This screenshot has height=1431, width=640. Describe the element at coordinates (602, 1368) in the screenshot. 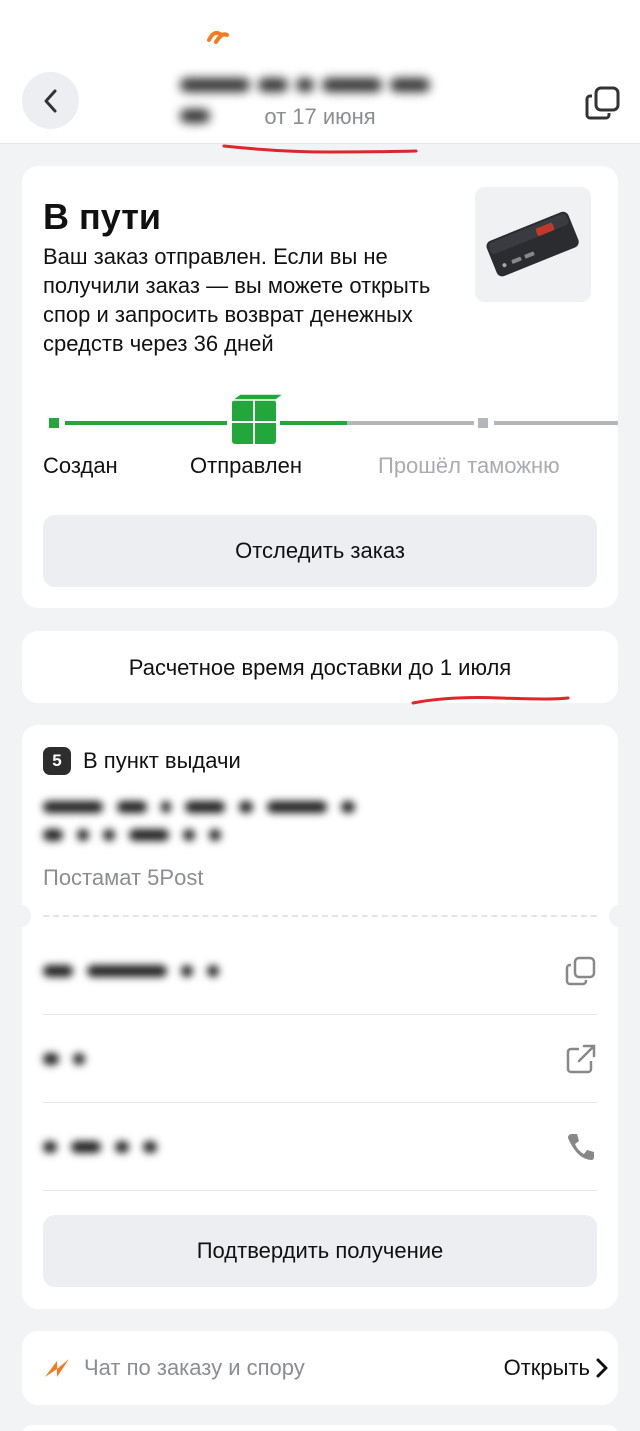

I see `chevron-right-icon` at that location.